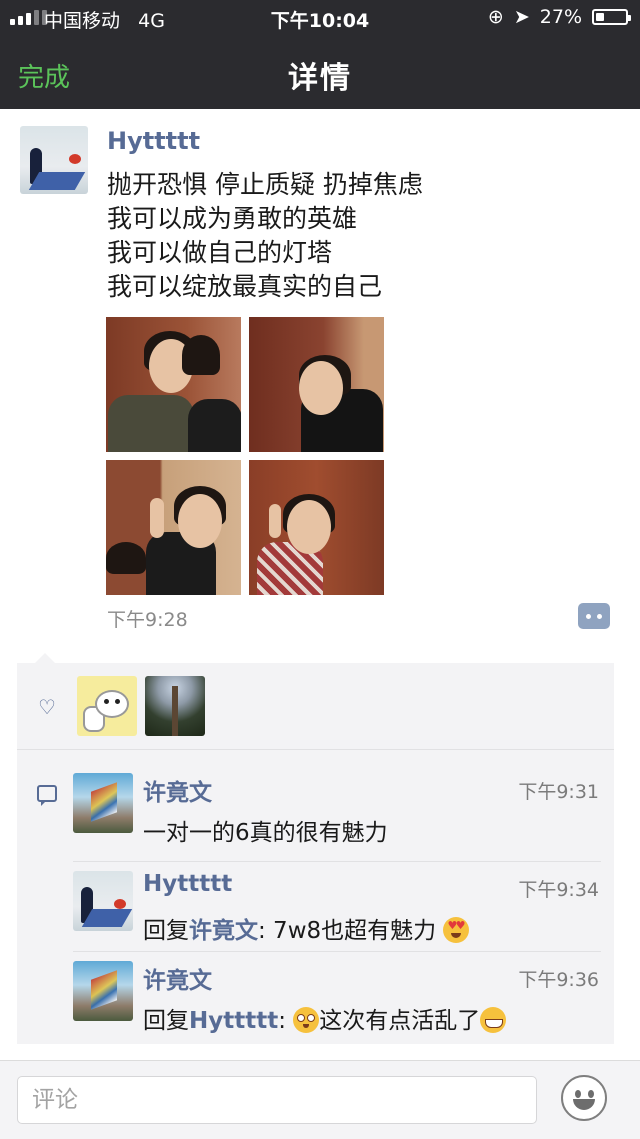 This screenshot has width=640, height=1139. I want to click on comment-item: Hyttttt 下午9:34 回复许竟文: 7w8也超有魅力, so click(338, 910).